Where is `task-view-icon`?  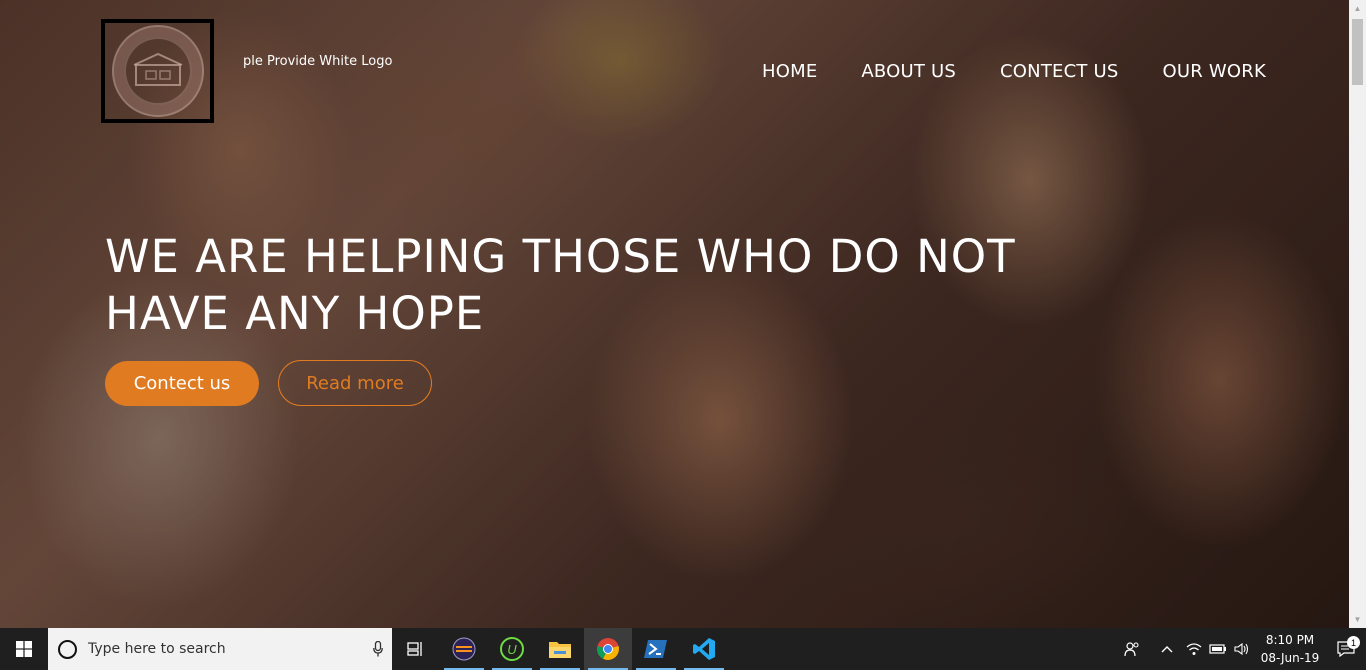
task-view-icon is located at coordinates (416, 649).